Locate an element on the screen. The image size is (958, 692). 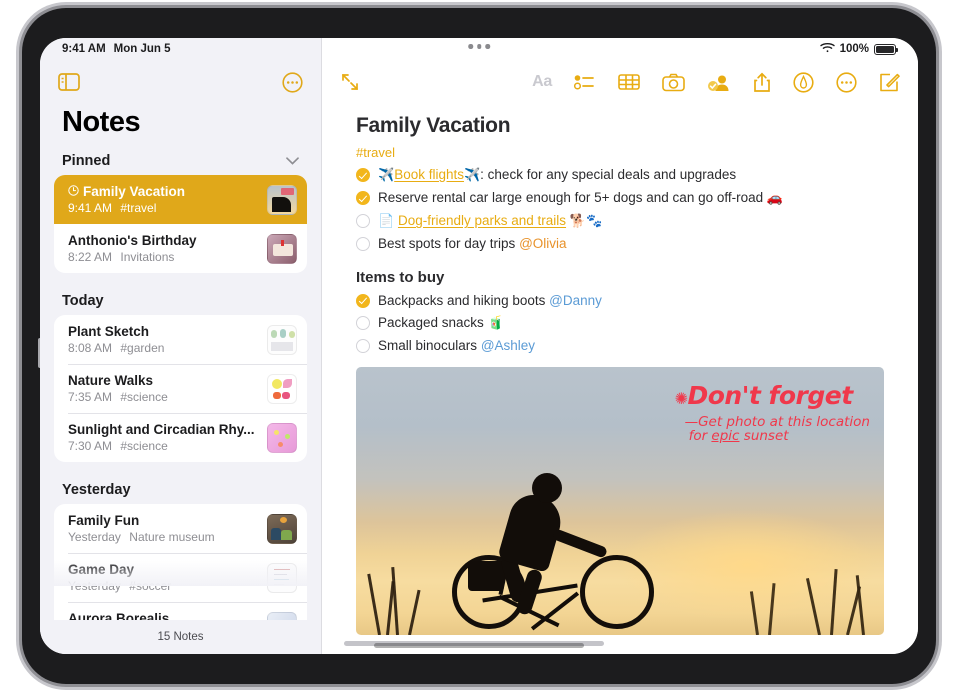
buy-item-text: Small binoculars @Ashley is located at coordinates (456, 345).